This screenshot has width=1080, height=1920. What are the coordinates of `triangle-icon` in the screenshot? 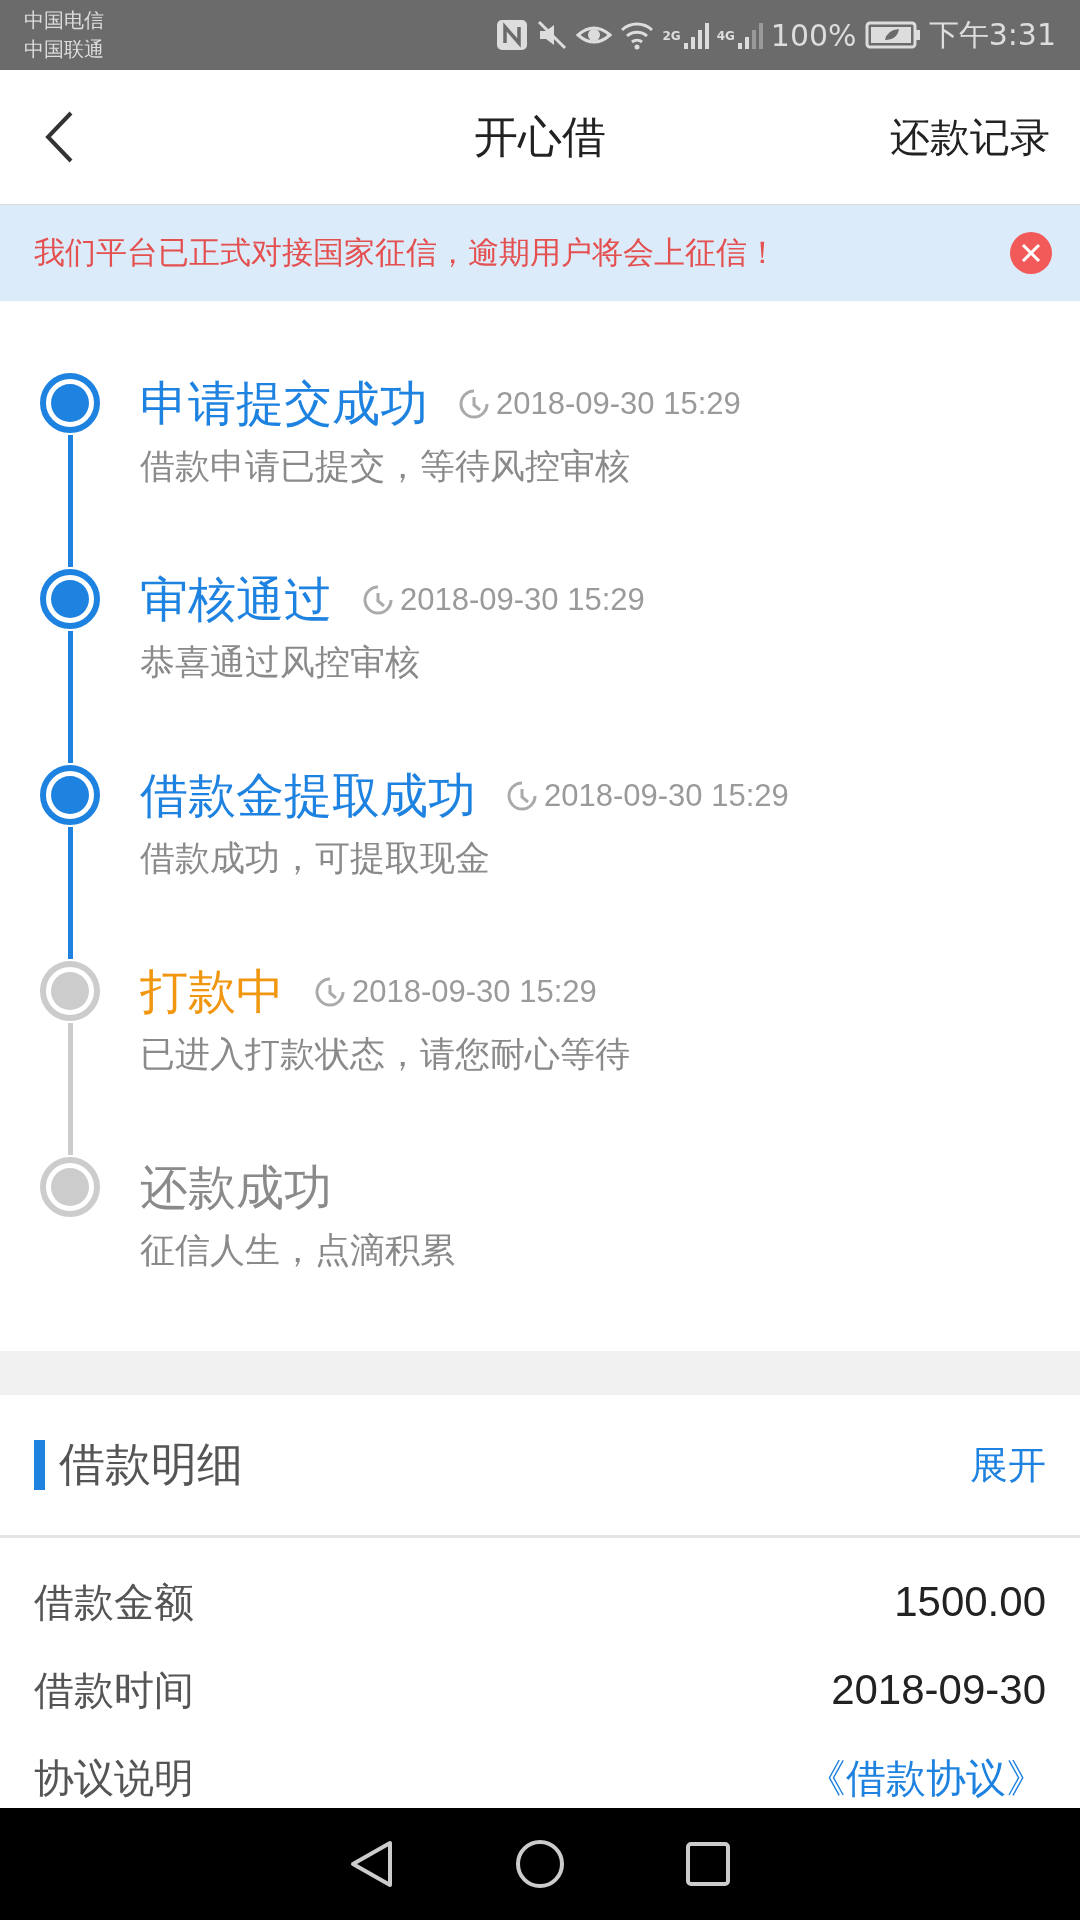 It's located at (372, 1864).